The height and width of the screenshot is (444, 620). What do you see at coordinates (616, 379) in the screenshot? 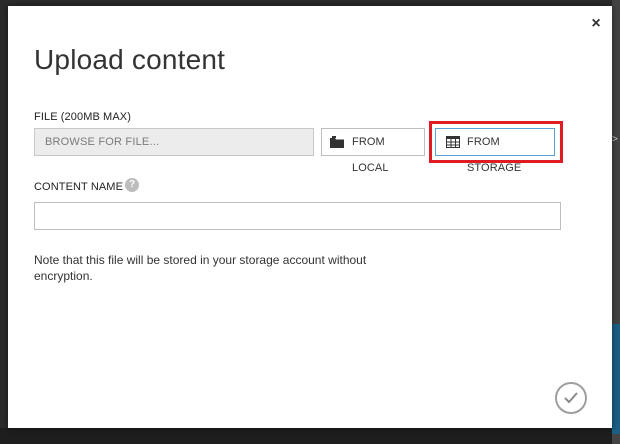
I see `background-accent` at bounding box center [616, 379].